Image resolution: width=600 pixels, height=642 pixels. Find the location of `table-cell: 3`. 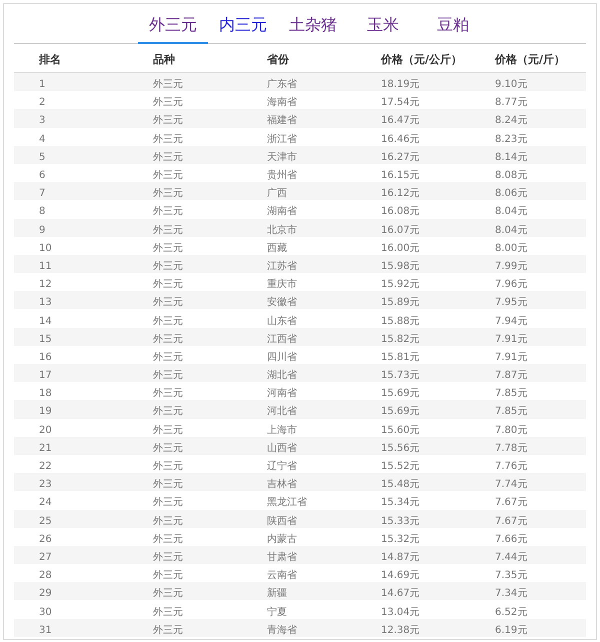

table-cell: 3 is located at coordinates (42, 120).